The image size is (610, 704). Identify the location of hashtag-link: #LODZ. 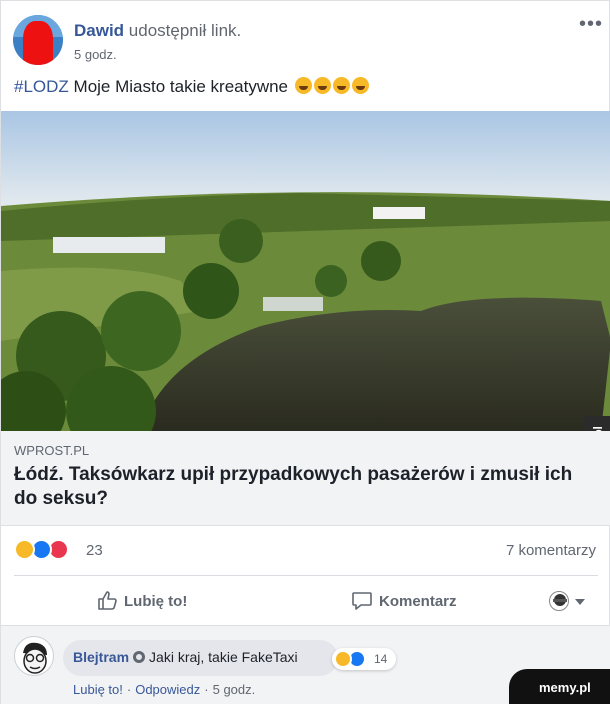
(41, 86).